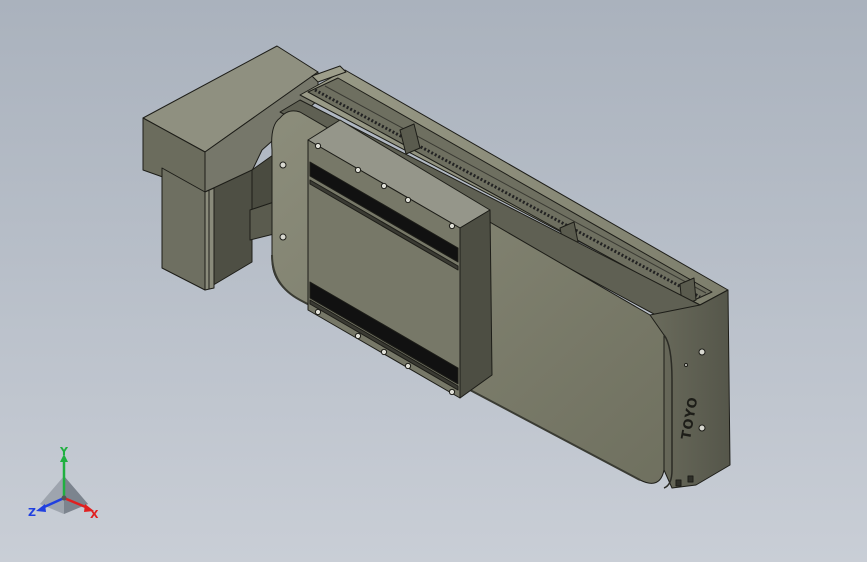 The image size is (867, 562). What do you see at coordinates (64, 452) in the screenshot?
I see `y-axis-label: Y` at bounding box center [64, 452].